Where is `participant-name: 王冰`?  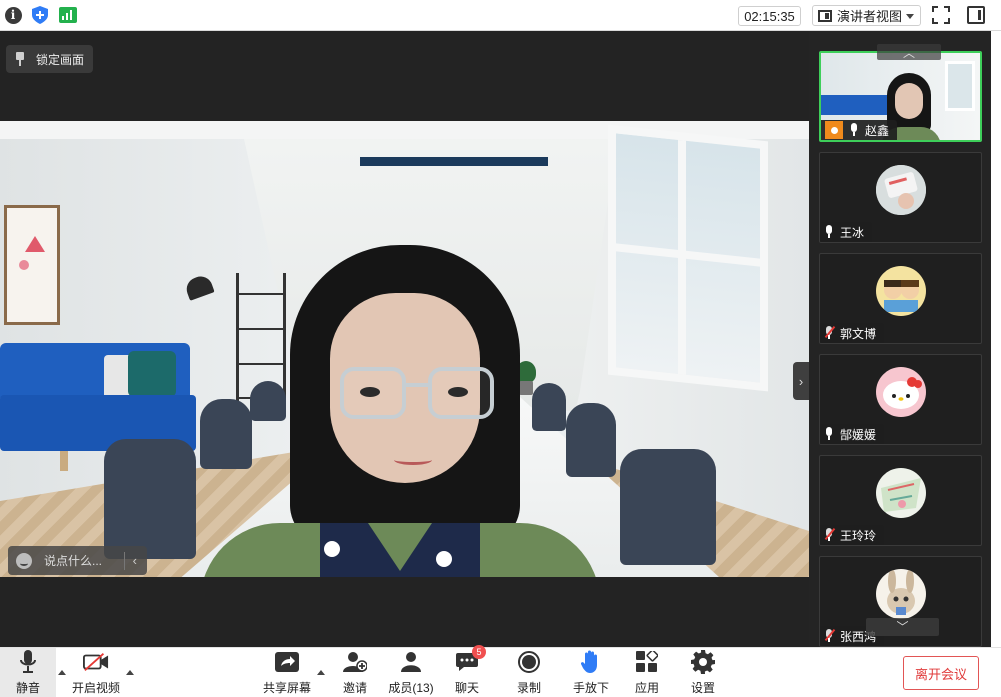
participant-name: 王冰 is located at coordinates (852, 232).